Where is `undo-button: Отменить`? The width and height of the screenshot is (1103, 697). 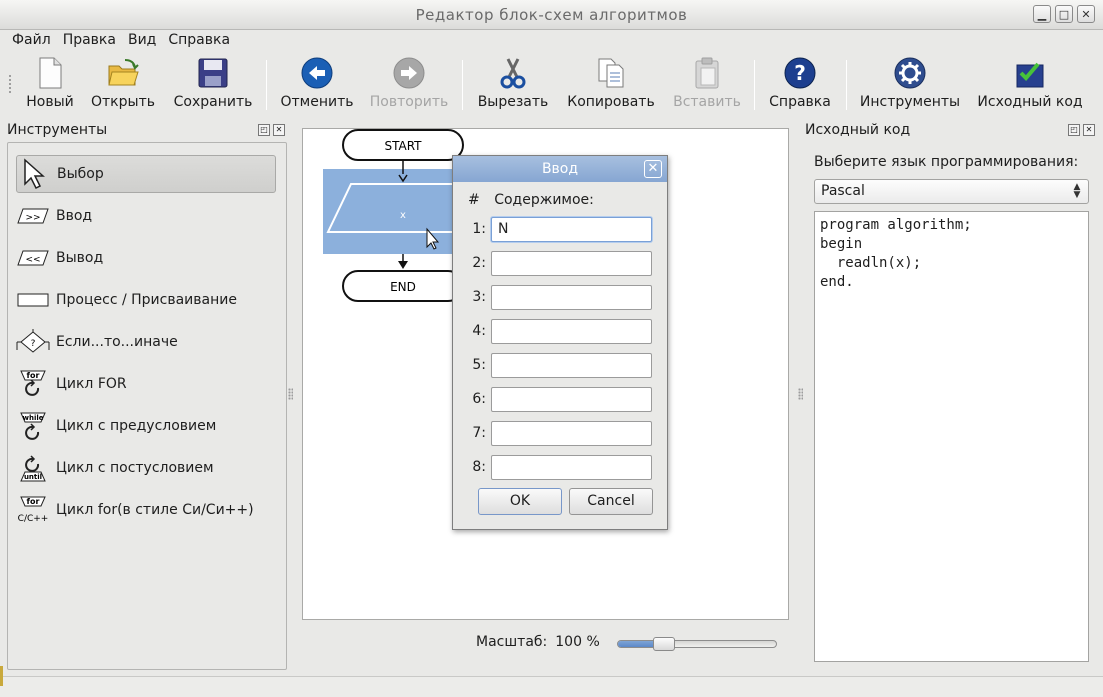
undo-button: Отменить is located at coordinates (317, 85).